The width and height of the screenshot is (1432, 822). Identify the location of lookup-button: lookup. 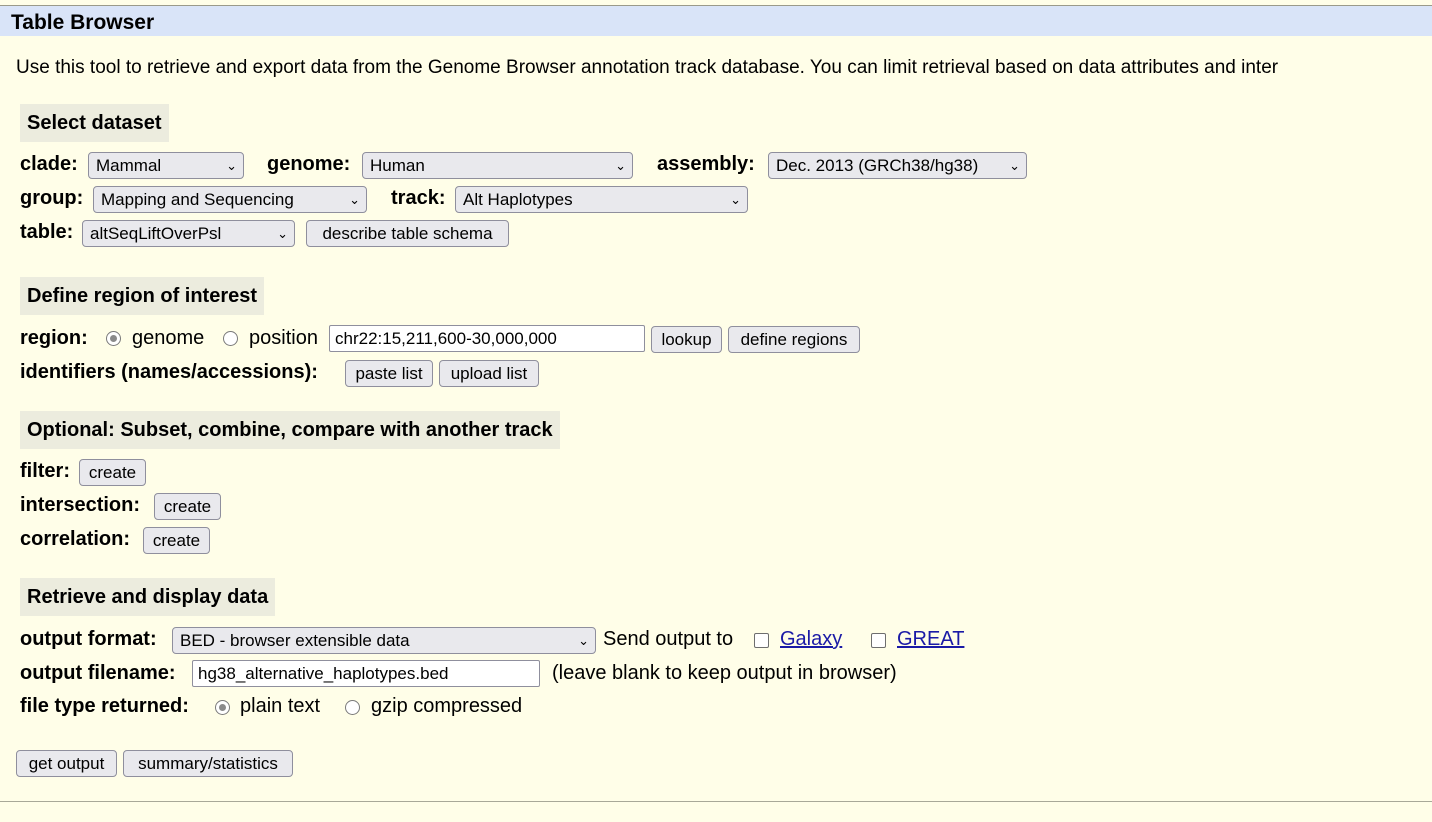
(686, 339).